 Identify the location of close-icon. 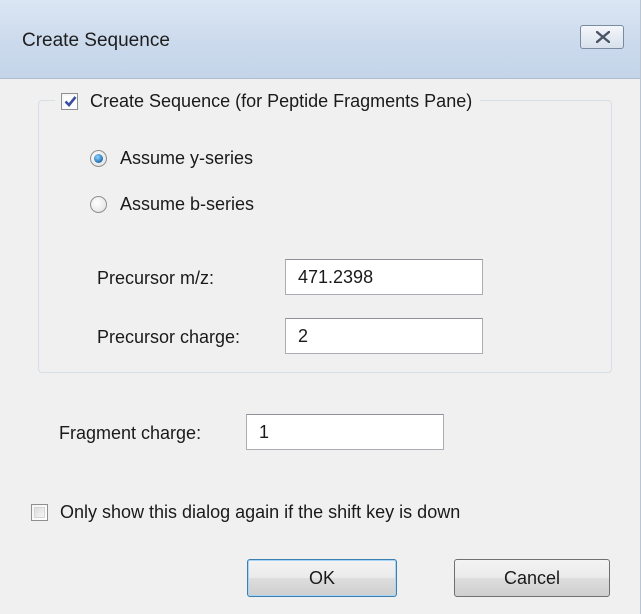
(603, 37).